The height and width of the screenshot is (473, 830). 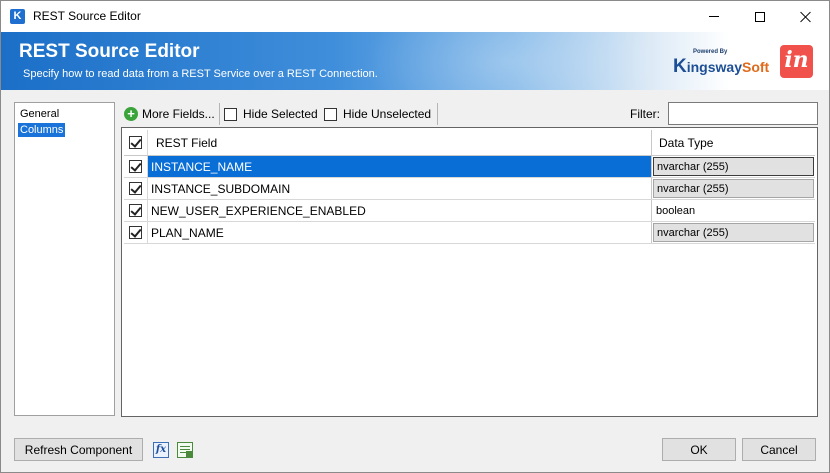 What do you see at coordinates (280, 114) in the screenshot?
I see `hide-selected-label: Hide Selected` at bounding box center [280, 114].